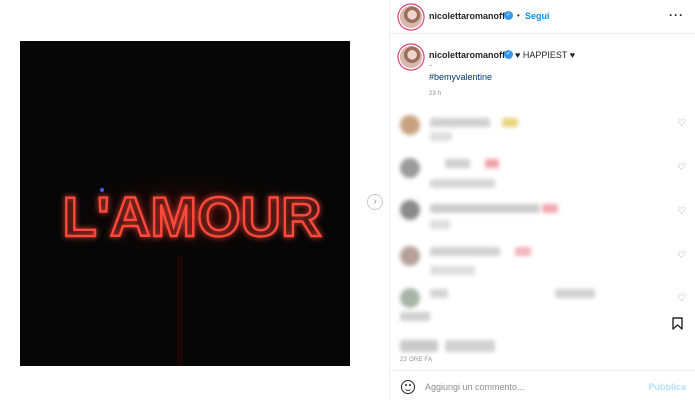 The image size is (695, 400). Describe the element at coordinates (430, 65) in the screenshot. I see `caption-line2: -` at that location.